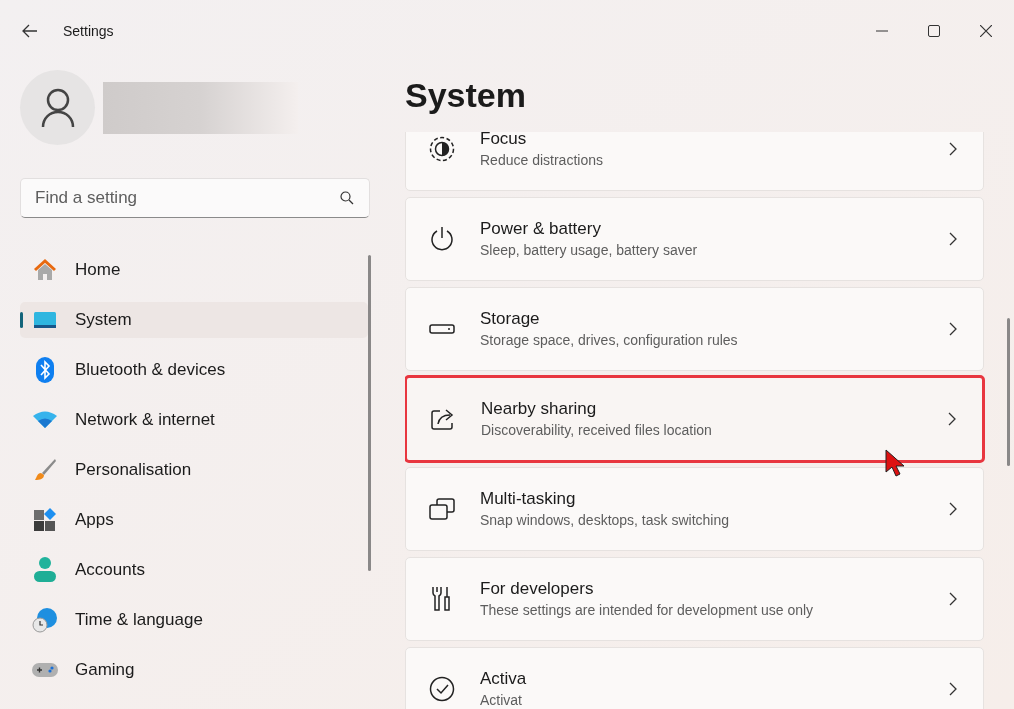  I want to click on apps-icon, so click(45, 520).